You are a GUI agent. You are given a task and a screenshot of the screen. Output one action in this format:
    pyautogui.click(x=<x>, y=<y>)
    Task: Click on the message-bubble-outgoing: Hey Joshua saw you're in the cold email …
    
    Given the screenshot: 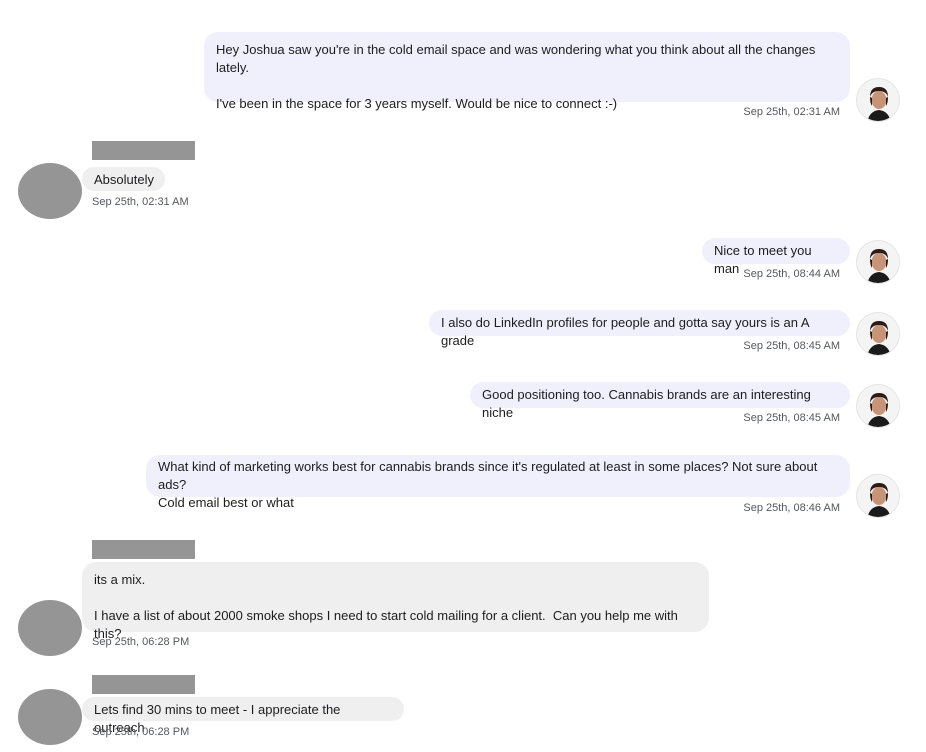 What is the action you would take?
    pyautogui.click(x=527, y=71)
    